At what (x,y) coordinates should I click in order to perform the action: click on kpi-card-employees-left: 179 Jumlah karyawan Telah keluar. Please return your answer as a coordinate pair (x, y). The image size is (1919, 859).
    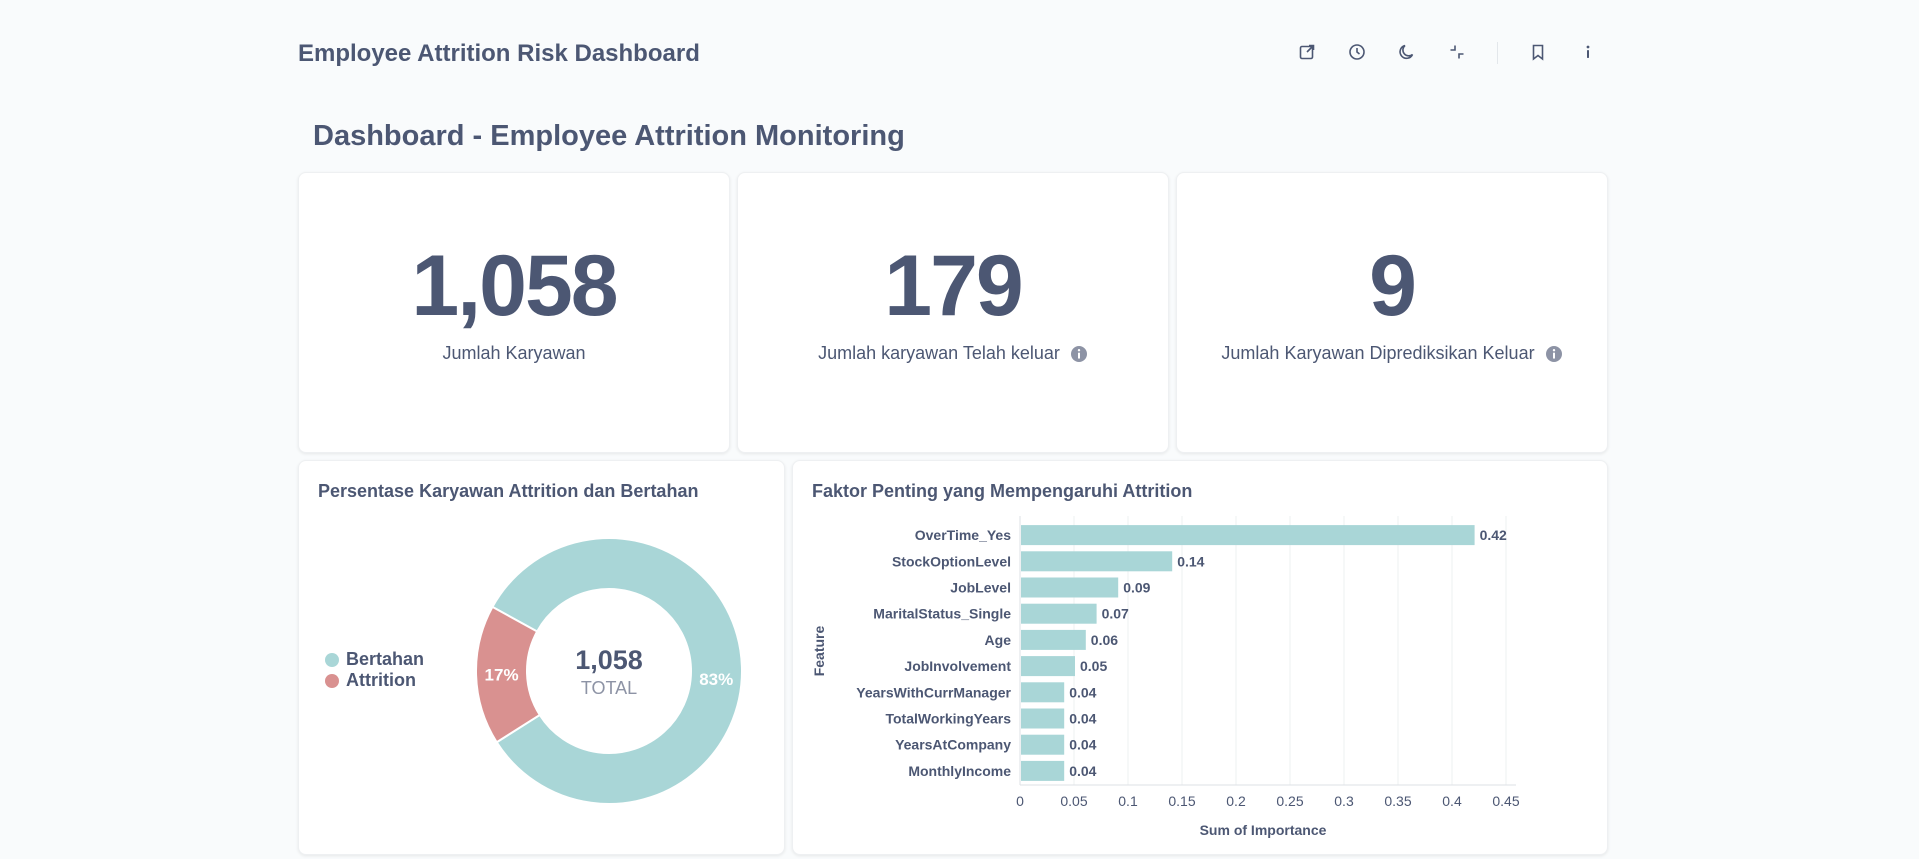
    Looking at the image, I should click on (953, 312).